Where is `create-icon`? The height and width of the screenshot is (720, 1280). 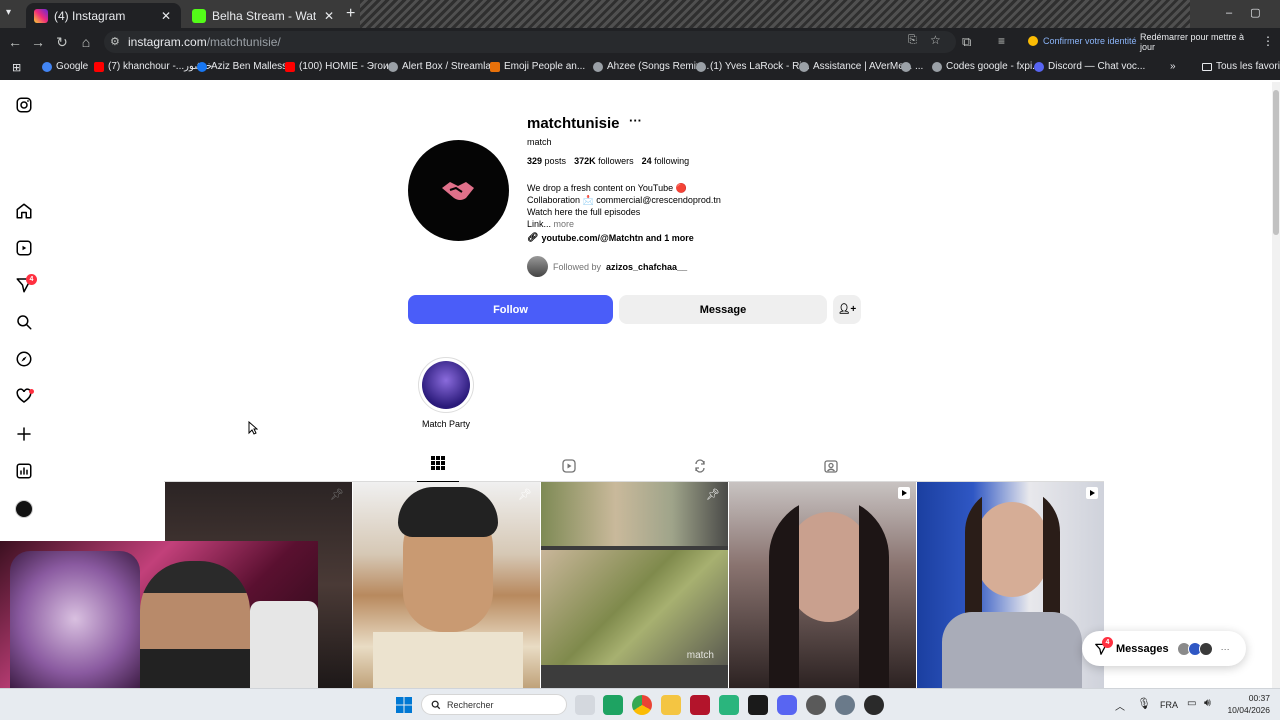 create-icon is located at coordinates (24, 434).